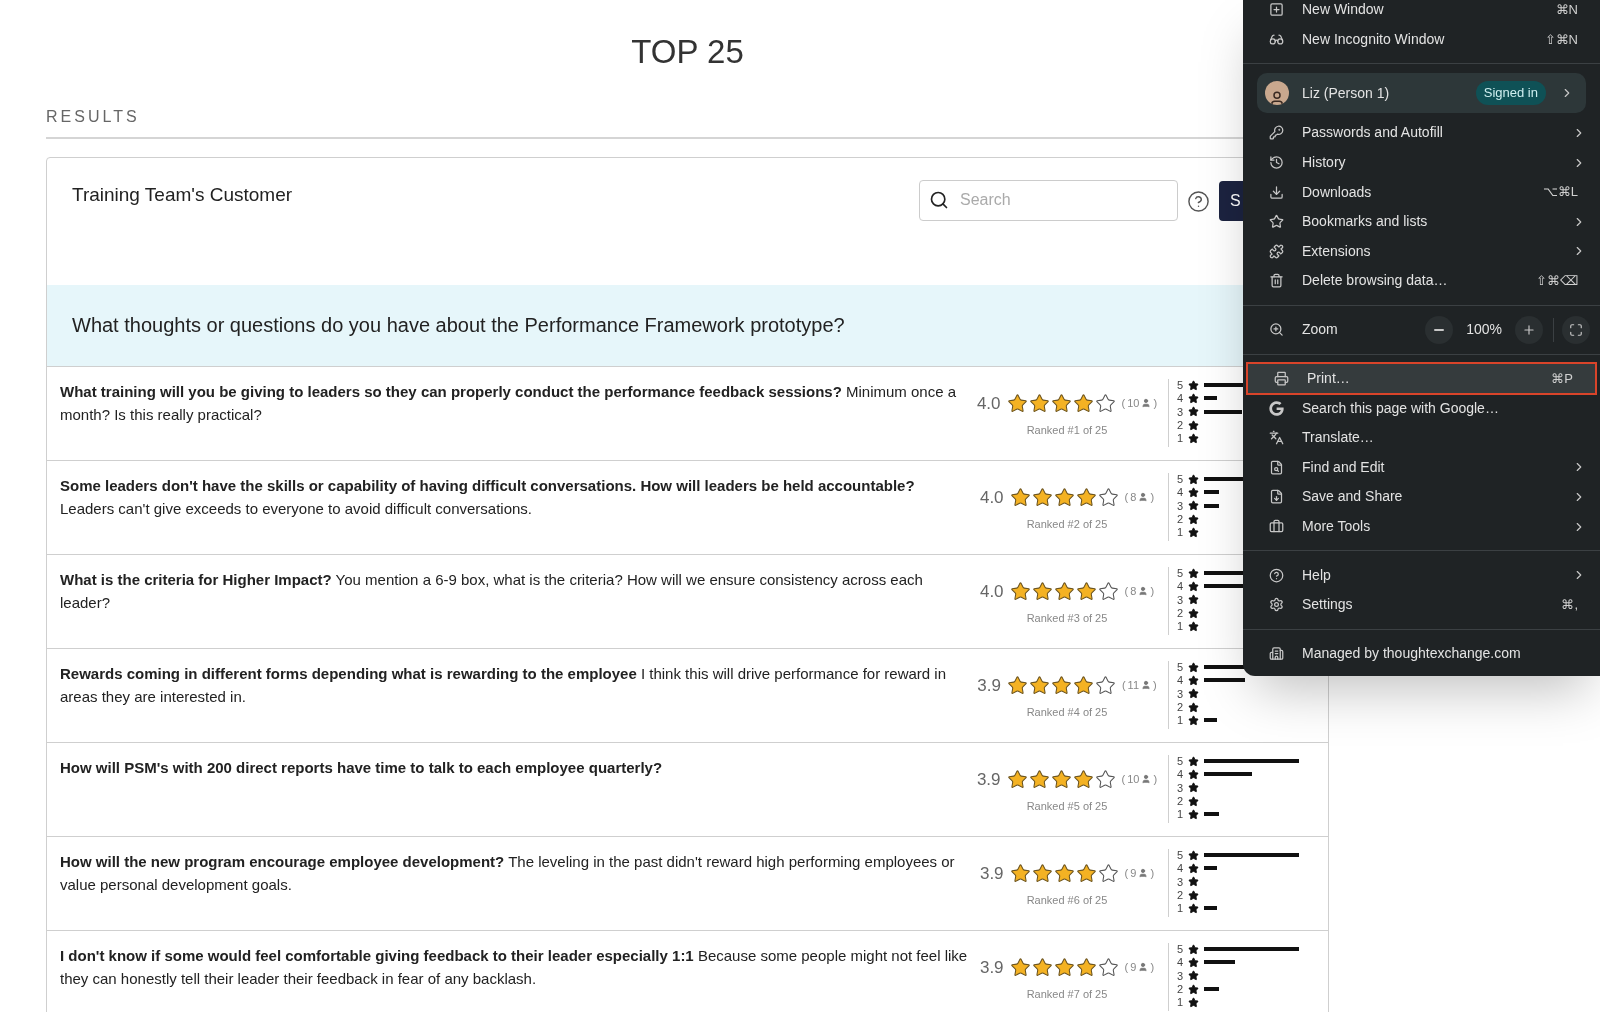  Describe the element at coordinates (1421, 221) in the screenshot. I see `menu-item: Bookmarks and lists` at that location.